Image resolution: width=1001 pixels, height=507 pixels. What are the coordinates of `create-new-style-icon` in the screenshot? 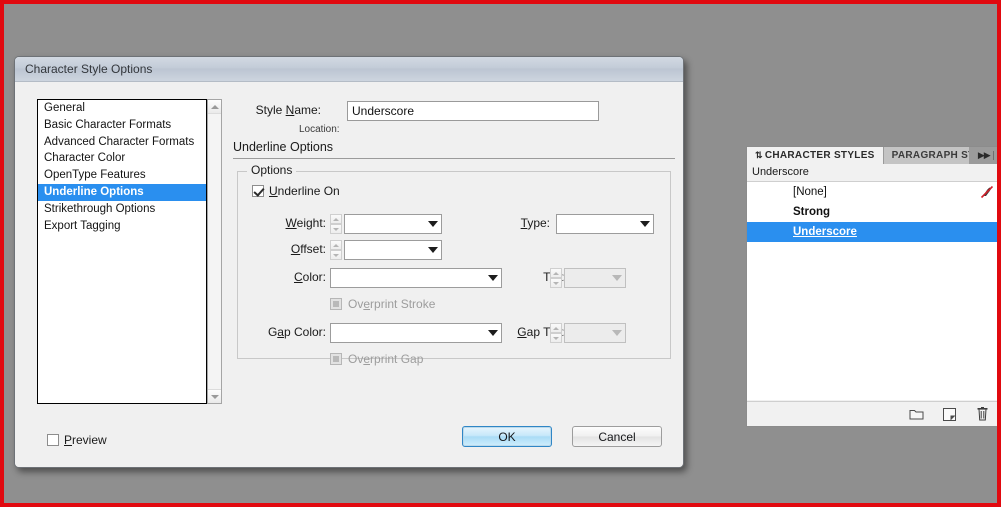 It's located at (949, 414).